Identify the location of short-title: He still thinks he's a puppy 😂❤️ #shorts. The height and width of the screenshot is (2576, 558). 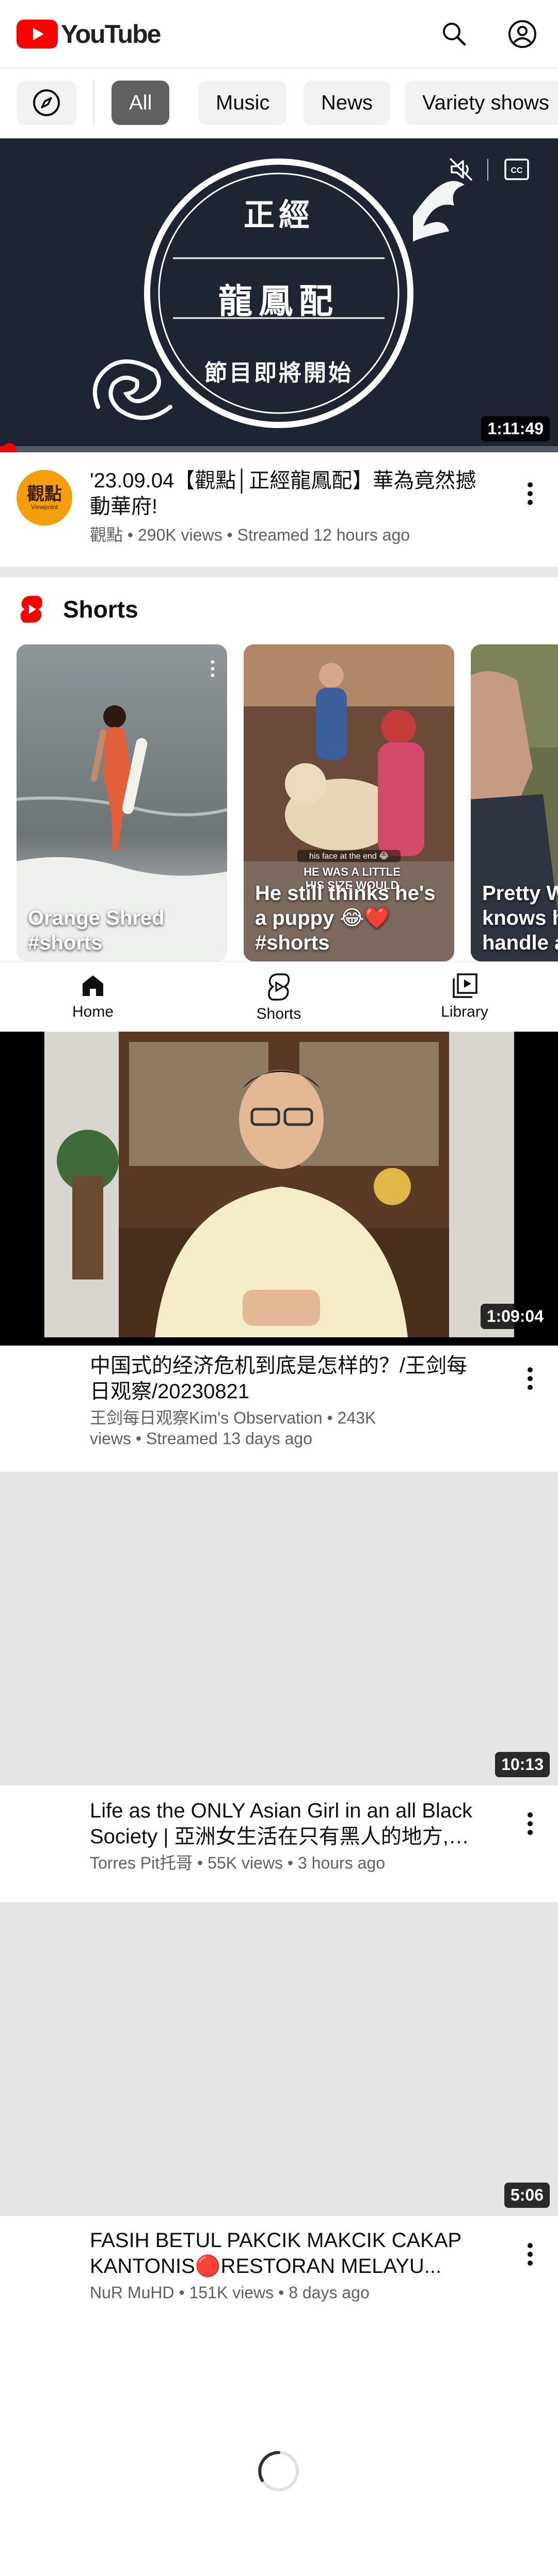
(345, 918).